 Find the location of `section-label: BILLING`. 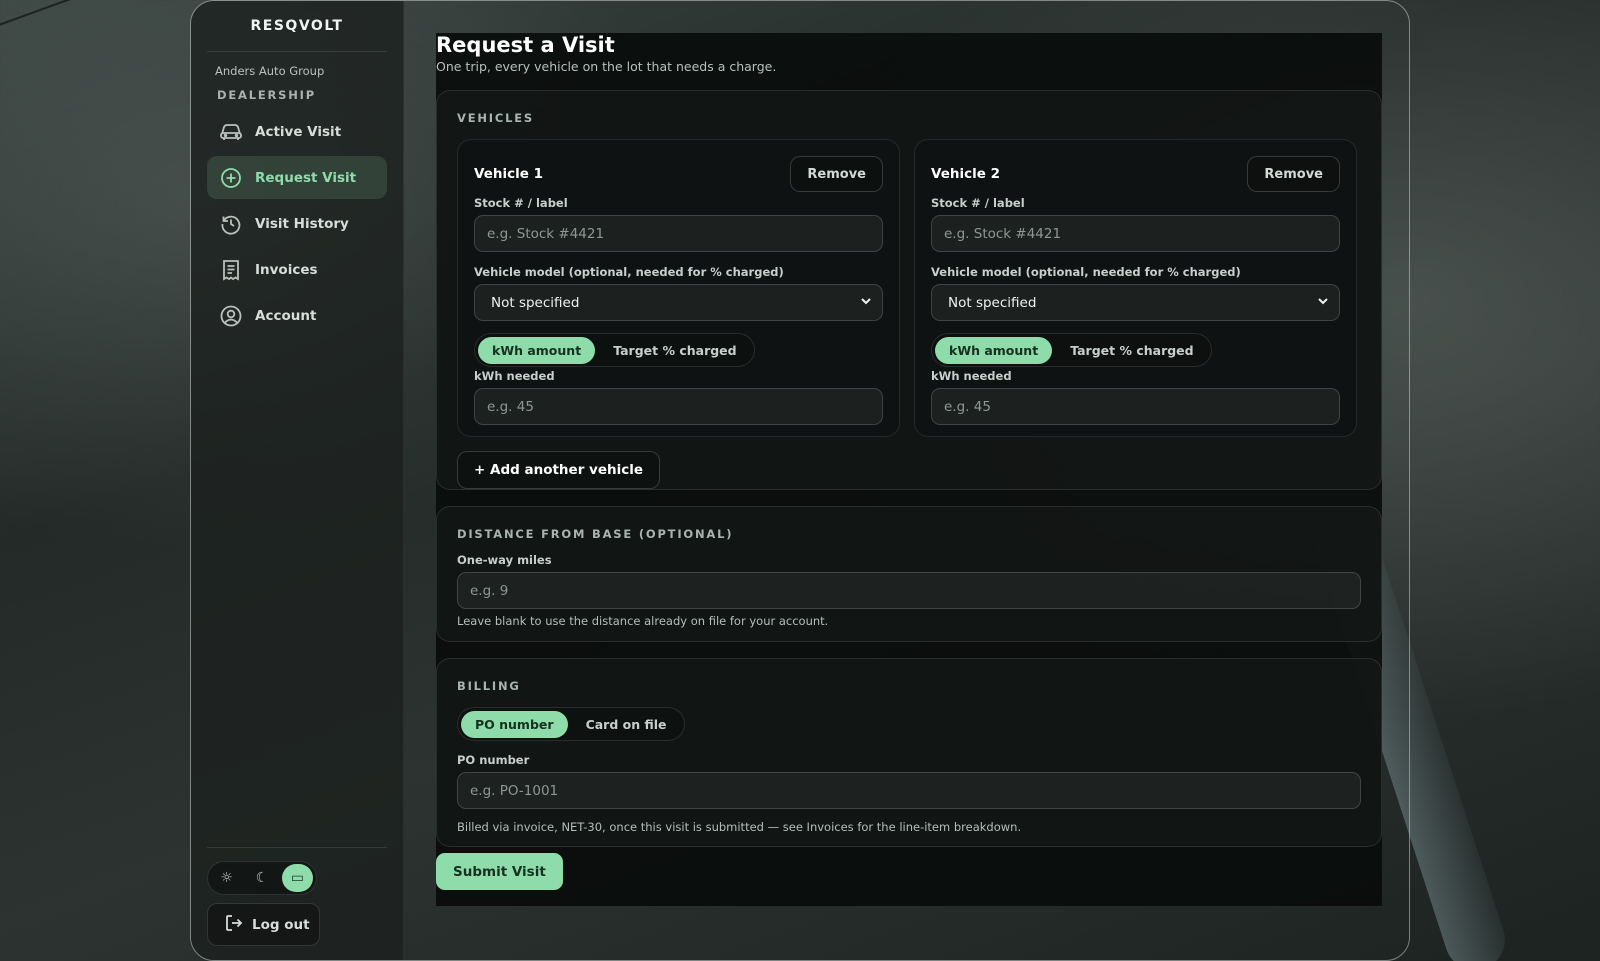

section-label: BILLING is located at coordinates (489, 686).